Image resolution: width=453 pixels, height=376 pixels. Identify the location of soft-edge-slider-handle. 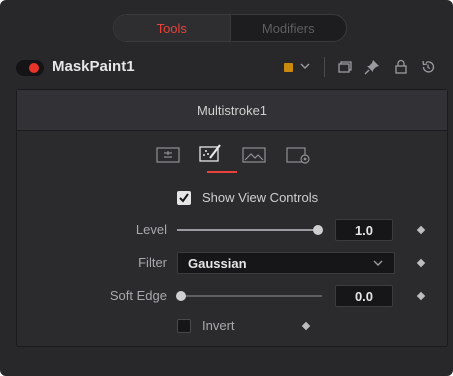
(181, 296).